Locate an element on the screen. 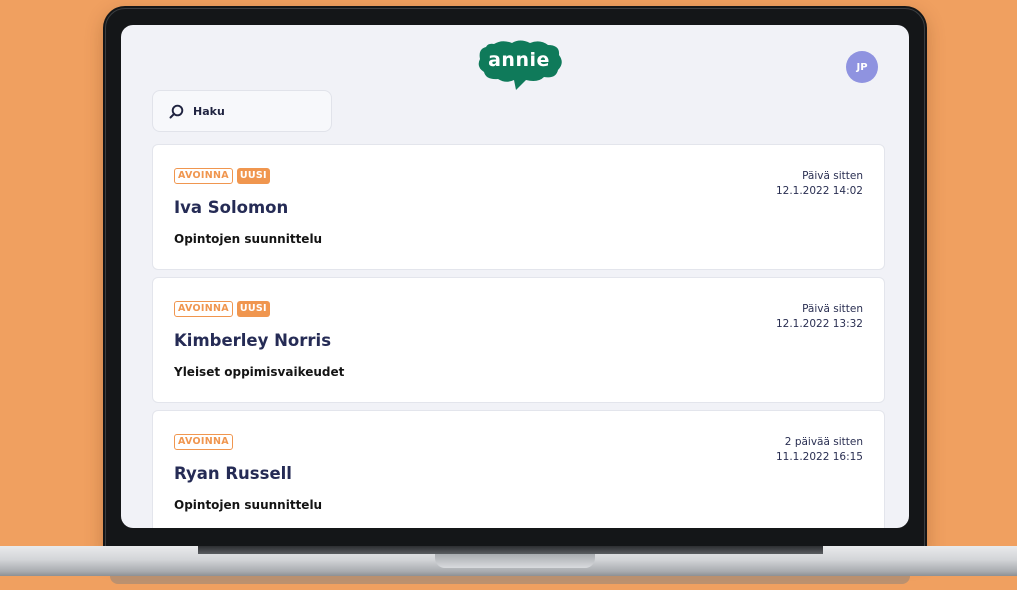 The height and width of the screenshot is (590, 1017). user-avatar: JP is located at coordinates (862, 67).